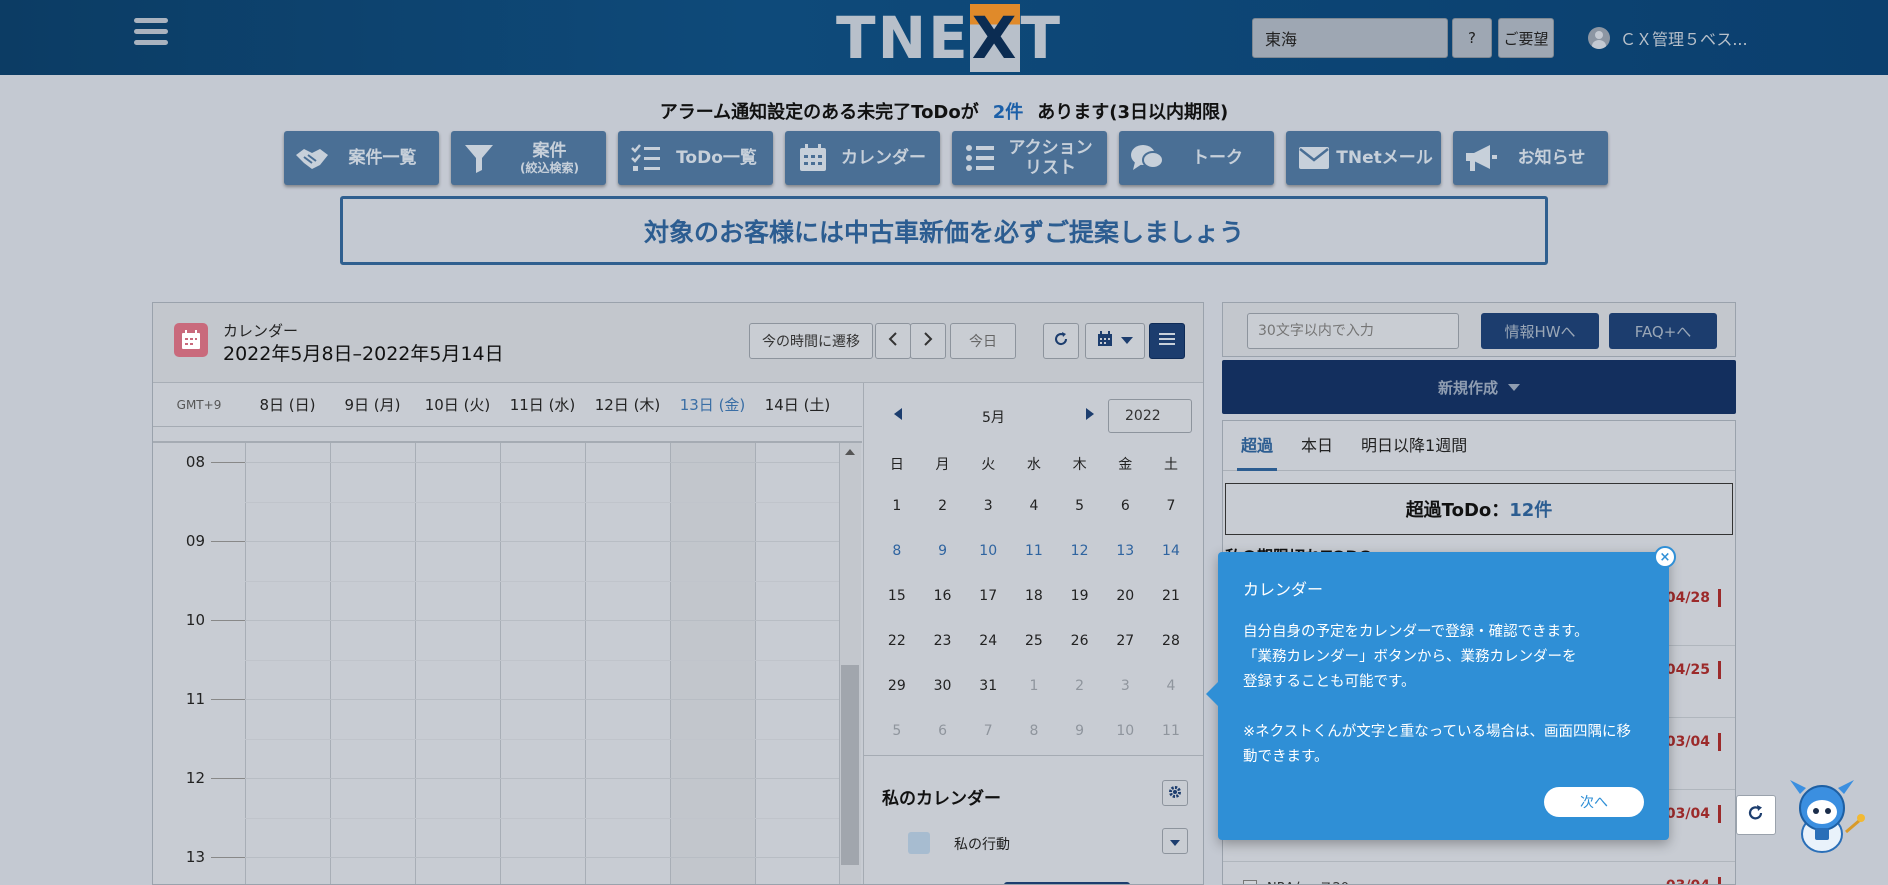 The height and width of the screenshot is (885, 1888). I want to click on todo-item: NRAケース20, so click(1296, 880).